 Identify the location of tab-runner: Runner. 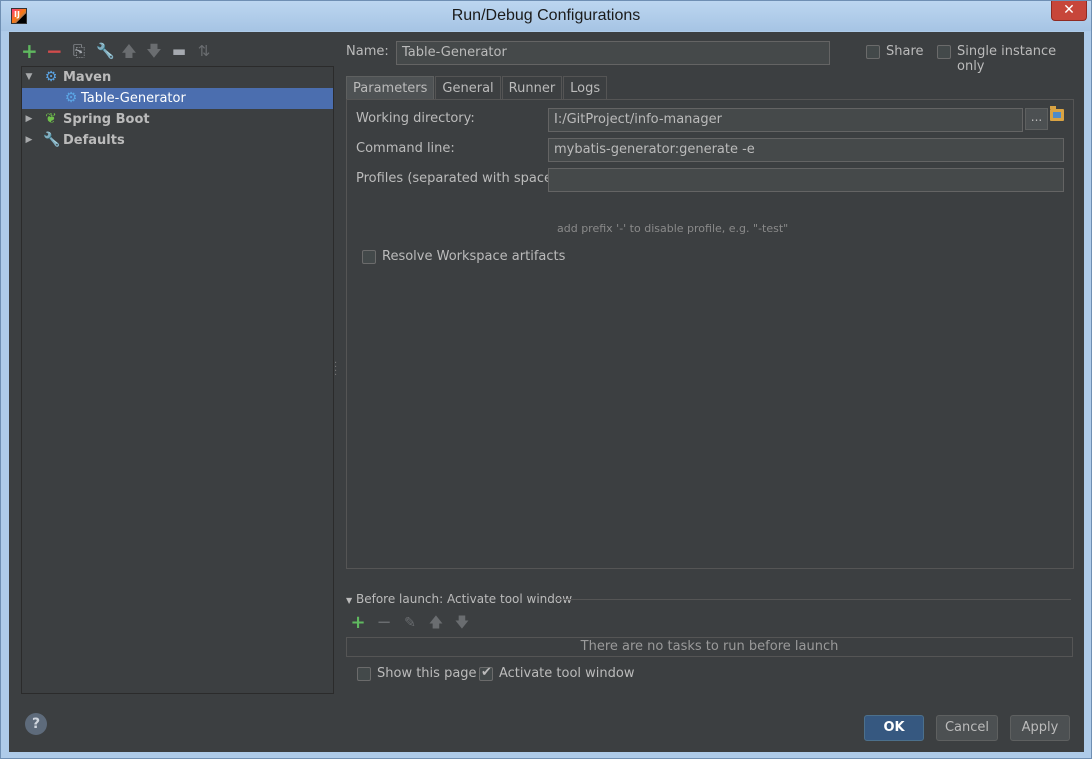
(532, 88).